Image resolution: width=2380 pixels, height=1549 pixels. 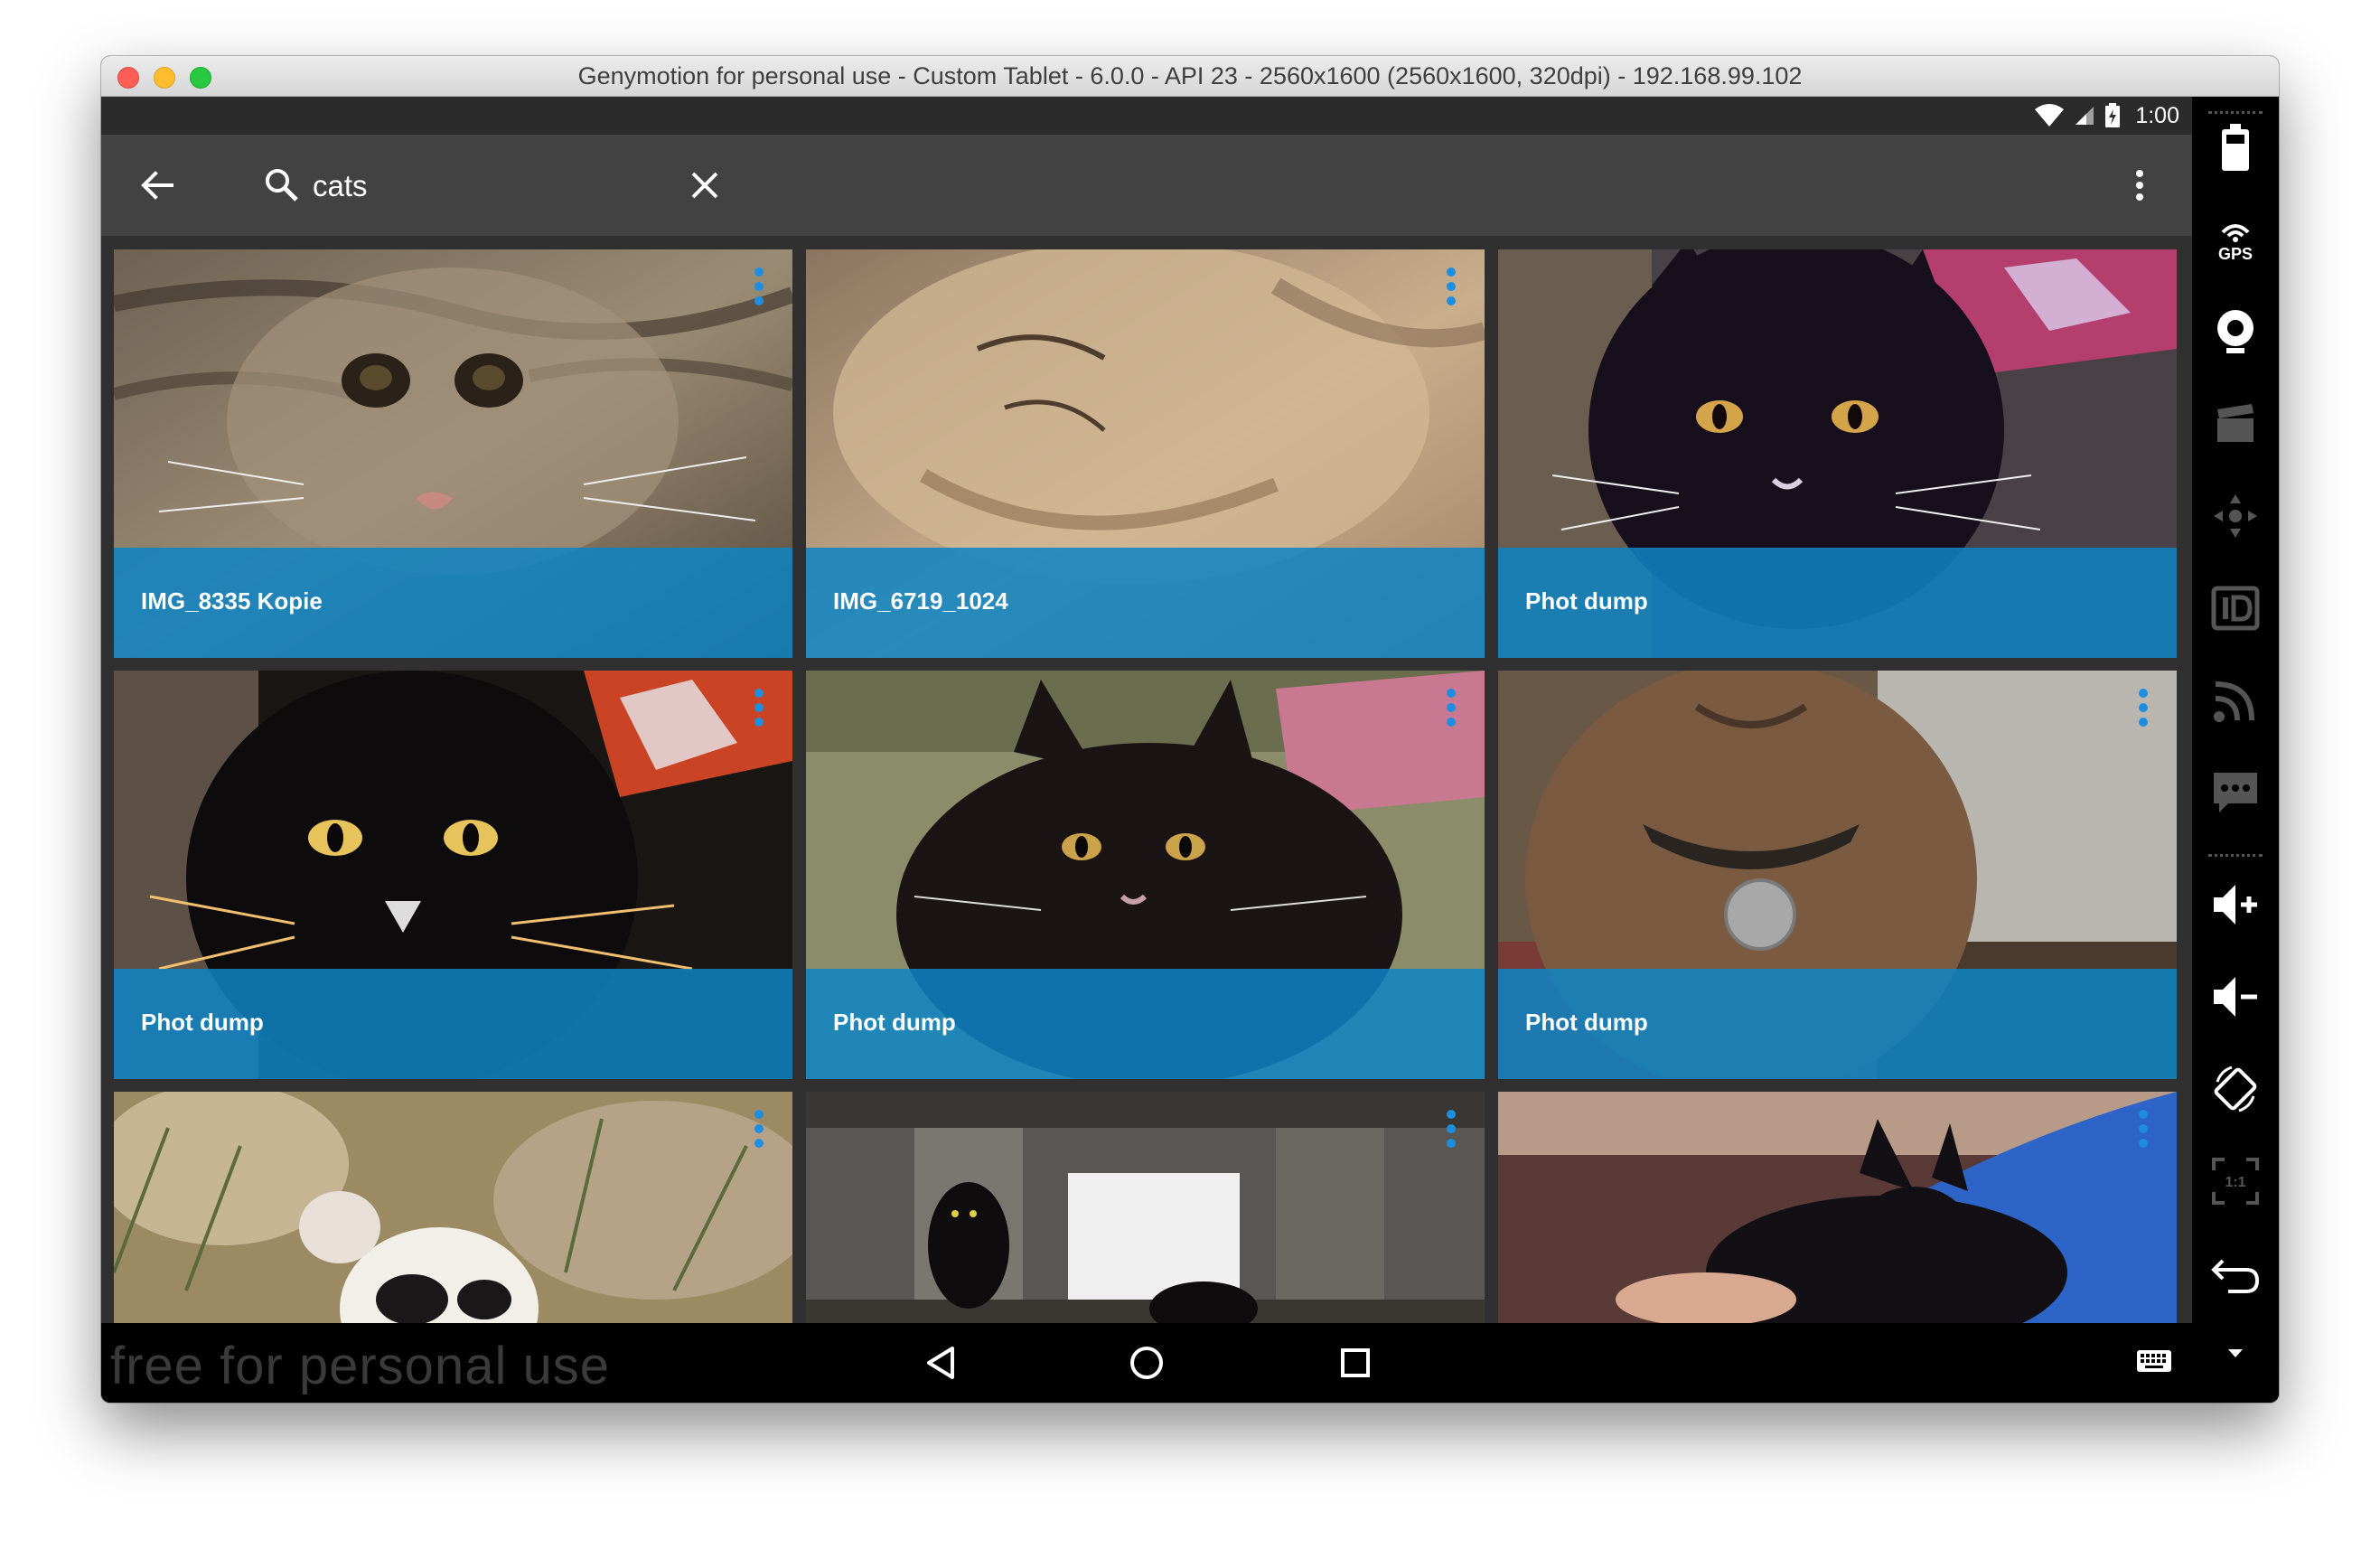 What do you see at coordinates (282, 185) in the screenshot?
I see `search-icon` at bounding box center [282, 185].